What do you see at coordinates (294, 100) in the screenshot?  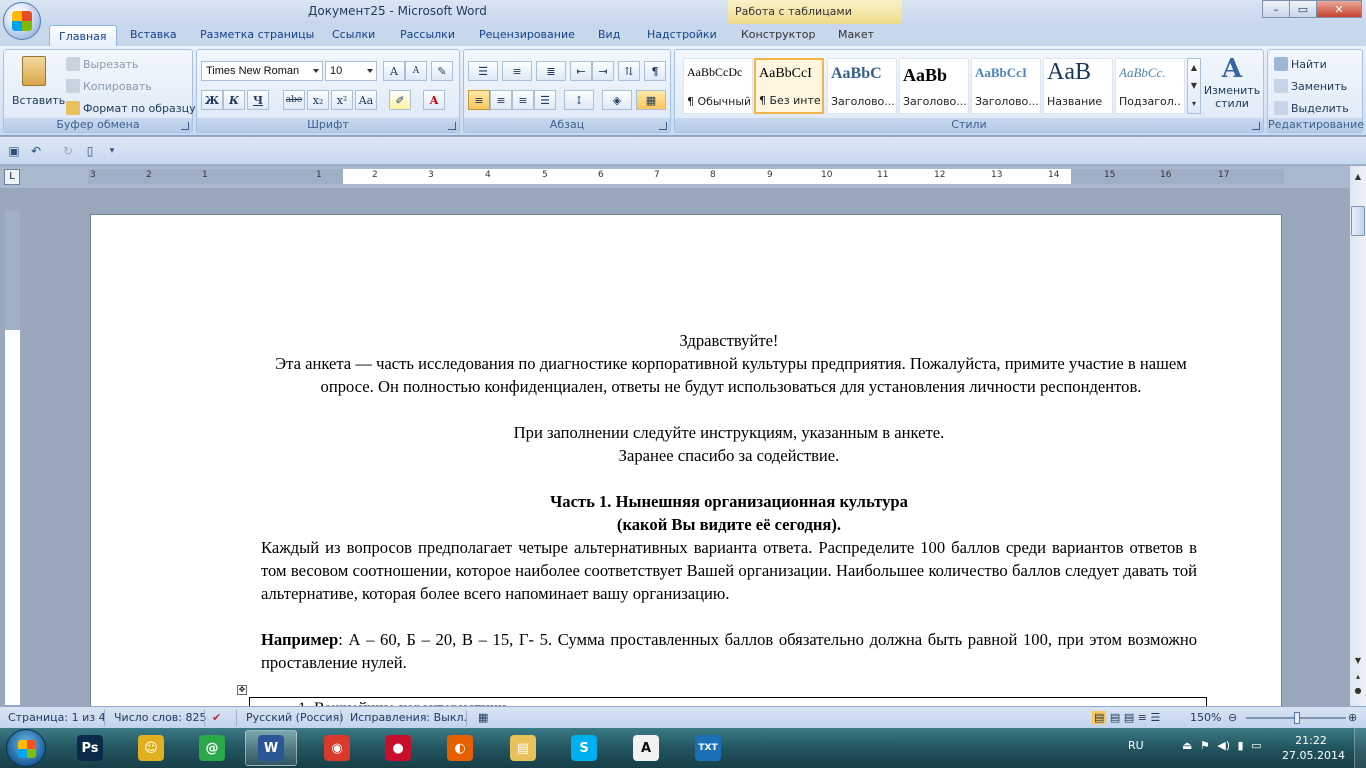 I see `strikethrough-button: abe` at bounding box center [294, 100].